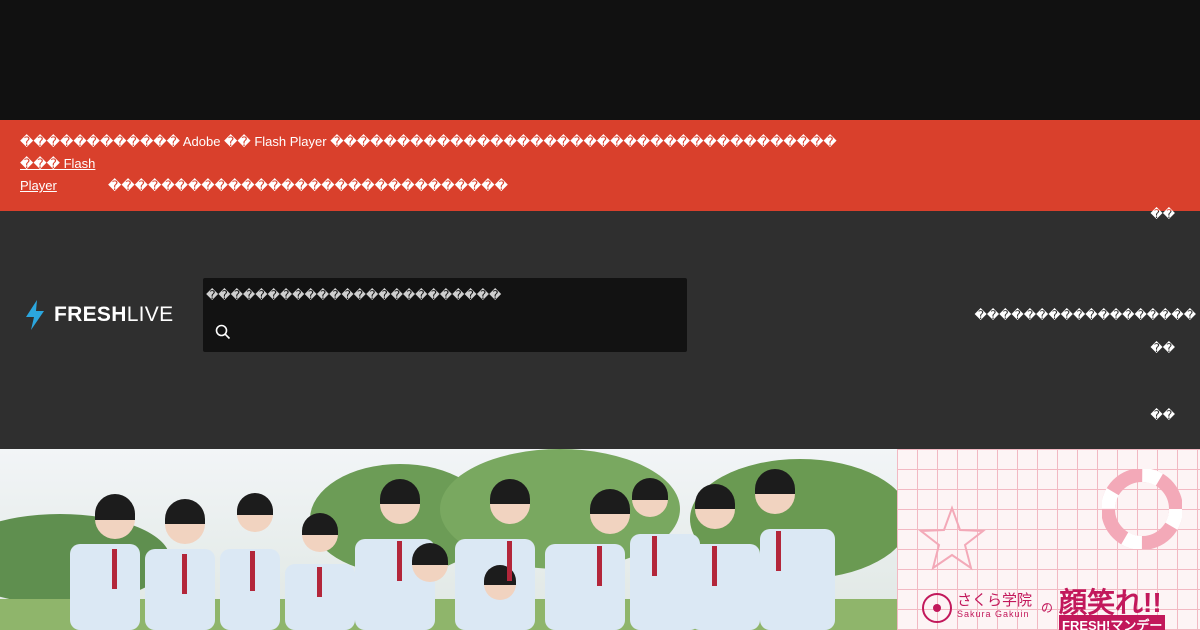 The image size is (1200, 630). What do you see at coordinates (1142, 509) in the screenshot?
I see `lifebuoy-icon` at bounding box center [1142, 509].